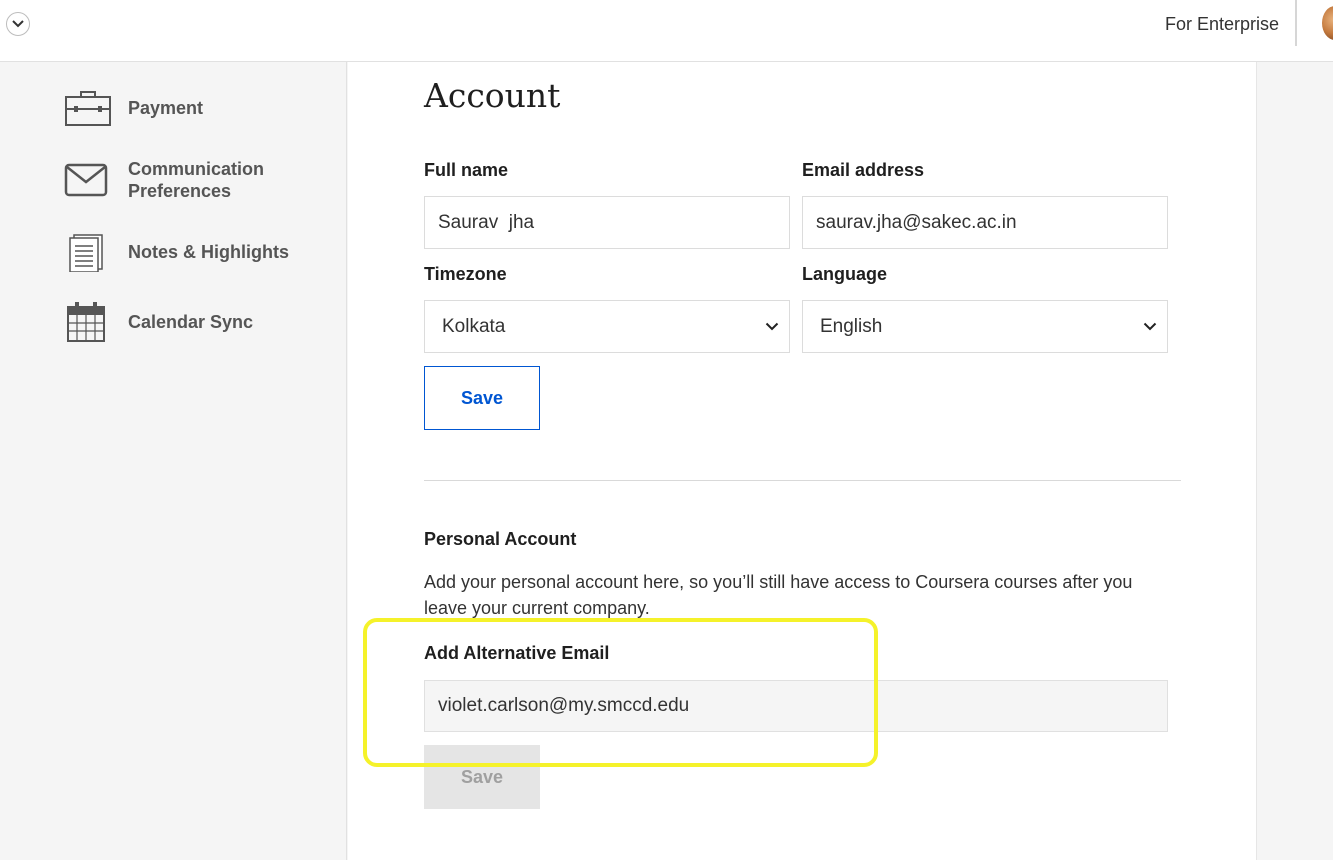 Image resolution: width=1333 pixels, height=860 pixels. I want to click on avatar, so click(1327, 23).